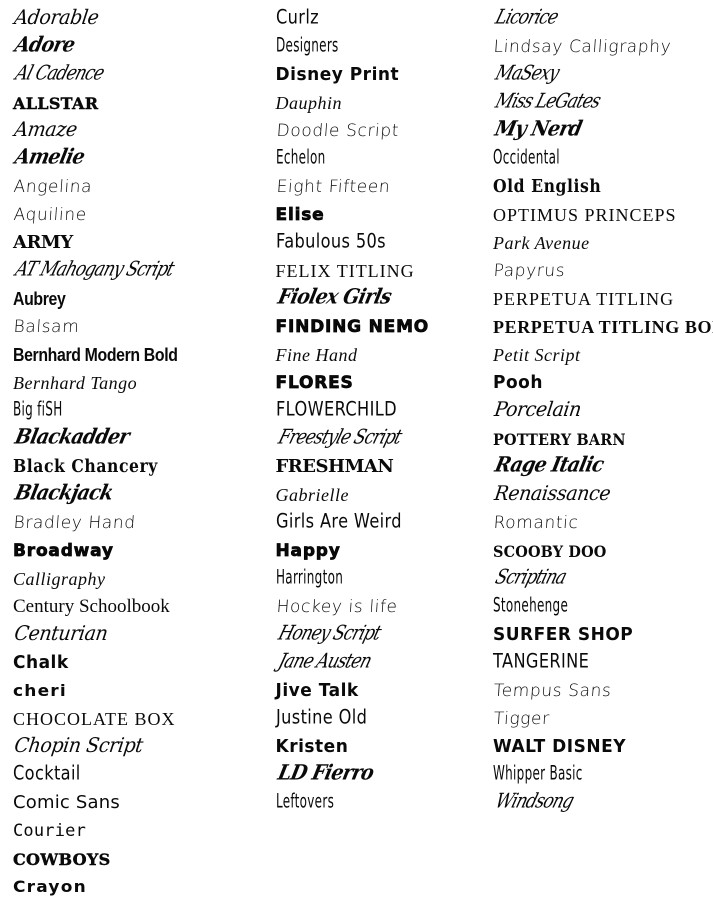 Image resolution: width=713 pixels, height=900 pixels. What do you see at coordinates (352, 327) in the screenshot?
I see `font-sample-label: FINDING NEMO` at bounding box center [352, 327].